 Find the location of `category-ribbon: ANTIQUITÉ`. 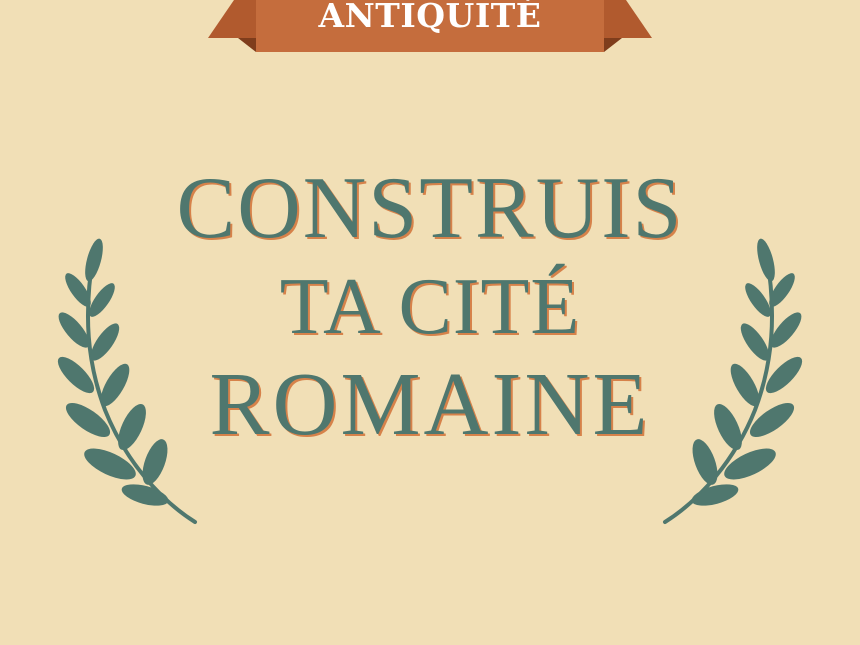

category-ribbon: ANTIQUITÉ is located at coordinates (430, 26).